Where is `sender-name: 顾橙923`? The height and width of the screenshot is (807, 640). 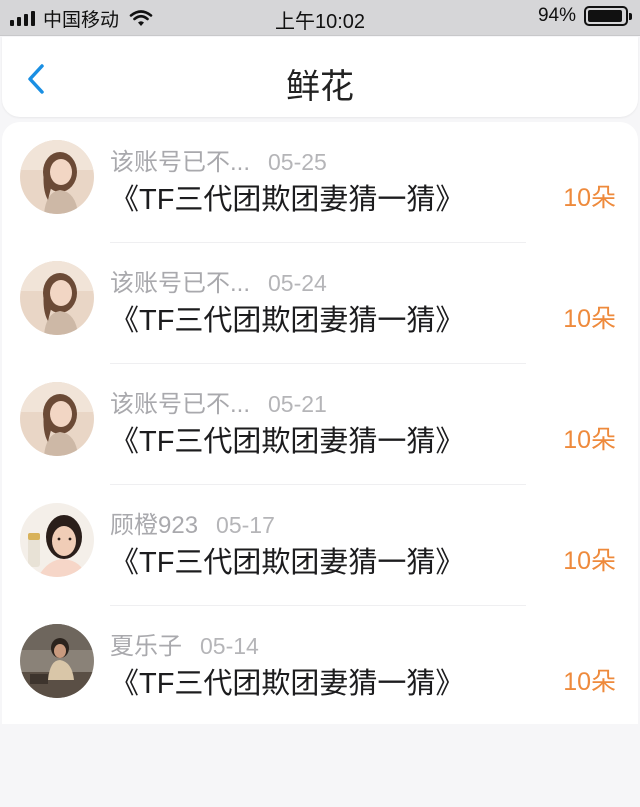 sender-name: 顾橙923 is located at coordinates (154, 522).